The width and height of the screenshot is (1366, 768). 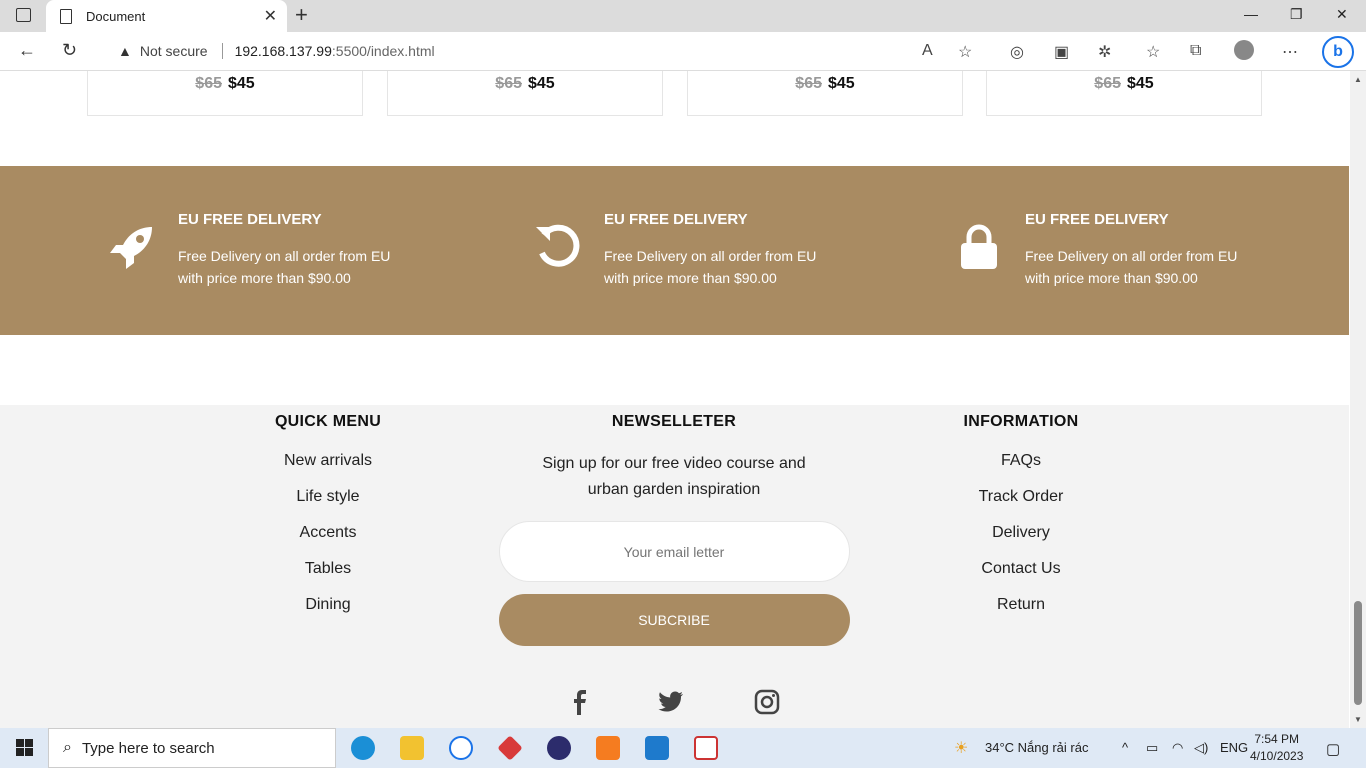 What do you see at coordinates (1342, 14) in the screenshot?
I see `window-close-button: ✕` at bounding box center [1342, 14].